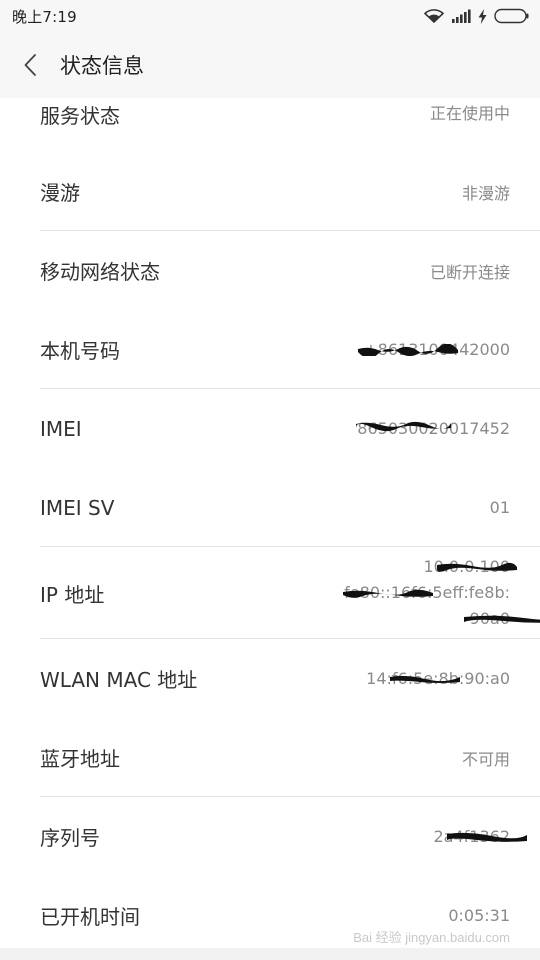 The image size is (540, 960). What do you see at coordinates (80, 116) in the screenshot?
I see `row-label: 服务状态` at bounding box center [80, 116].